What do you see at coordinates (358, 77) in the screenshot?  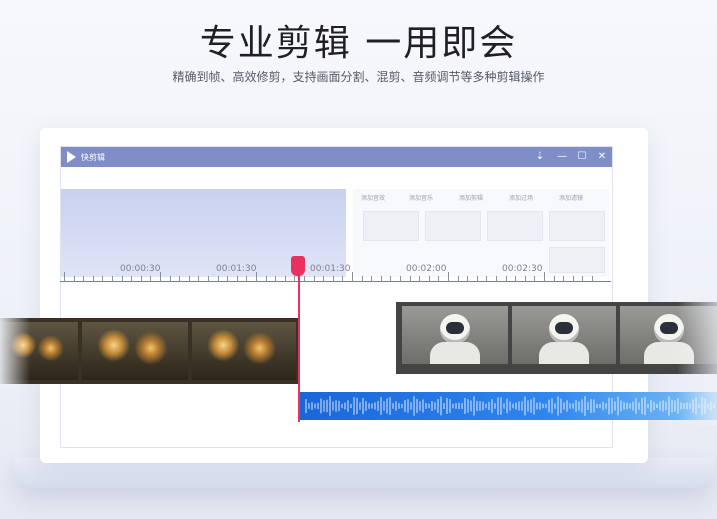 I see `subline: 精确到帧、高效修剪，支持画面分割、混剪、音频调节等多种剪辑操作` at bounding box center [358, 77].